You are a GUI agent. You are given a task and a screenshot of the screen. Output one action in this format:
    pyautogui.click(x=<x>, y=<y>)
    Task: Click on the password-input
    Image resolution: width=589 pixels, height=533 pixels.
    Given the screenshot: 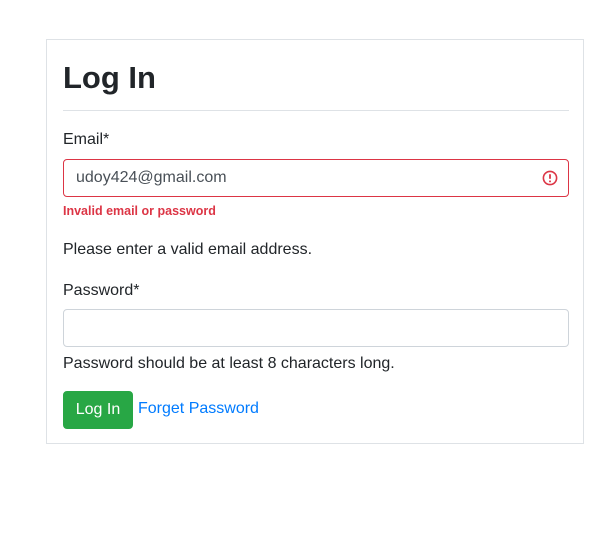 What is the action you would take?
    pyautogui.click(x=316, y=328)
    